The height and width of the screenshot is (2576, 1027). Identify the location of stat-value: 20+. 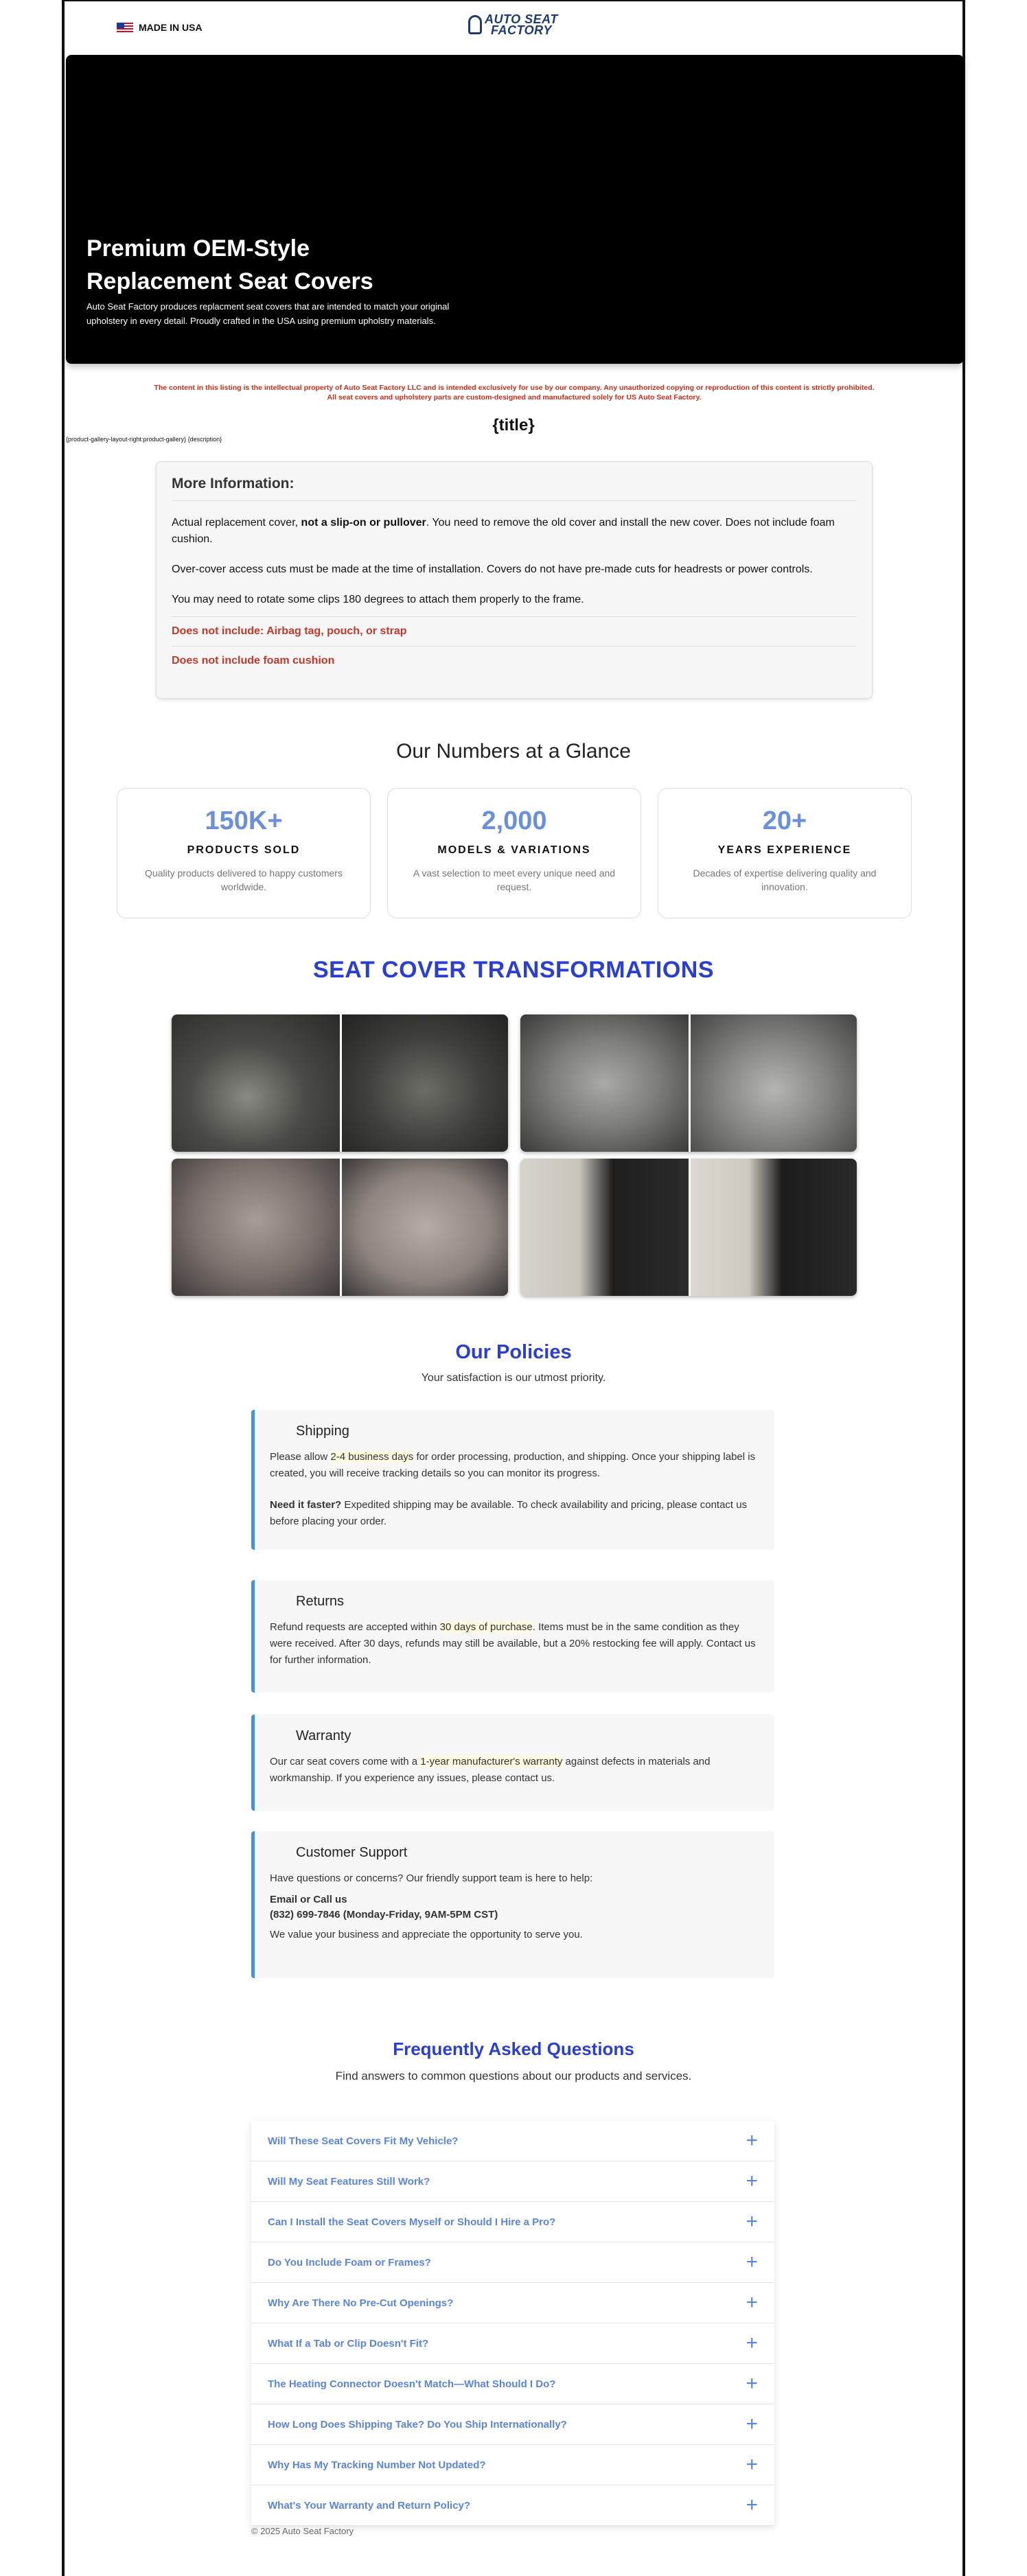
(784, 821).